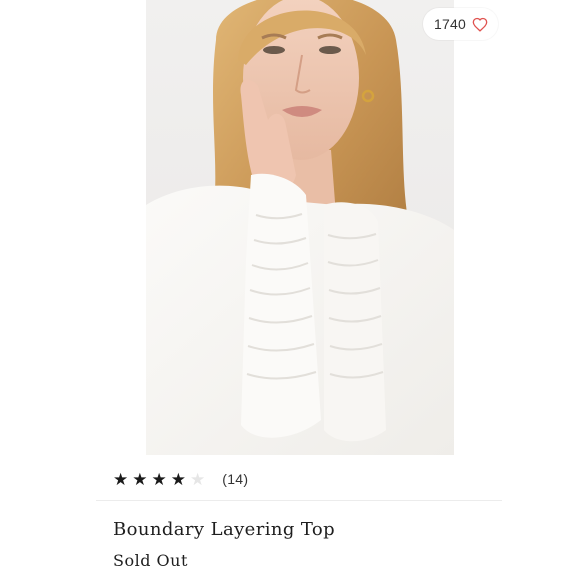 This screenshot has height=580, width=580. What do you see at coordinates (224, 529) in the screenshot?
I see `product-title: Boundary Layering Top` at bounding box center [224, 529].